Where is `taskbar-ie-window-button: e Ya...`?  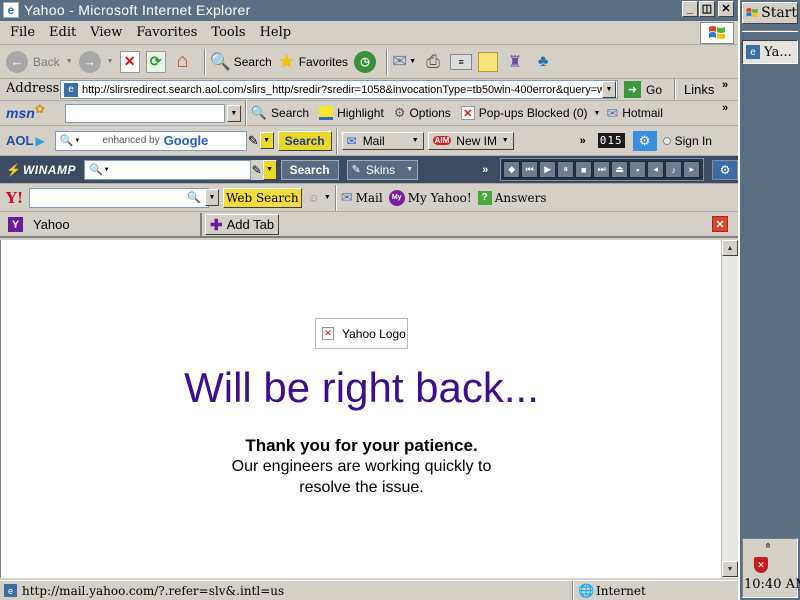 taskbar-ie-window-button: e Ya... is located at coordinates (770, 52).